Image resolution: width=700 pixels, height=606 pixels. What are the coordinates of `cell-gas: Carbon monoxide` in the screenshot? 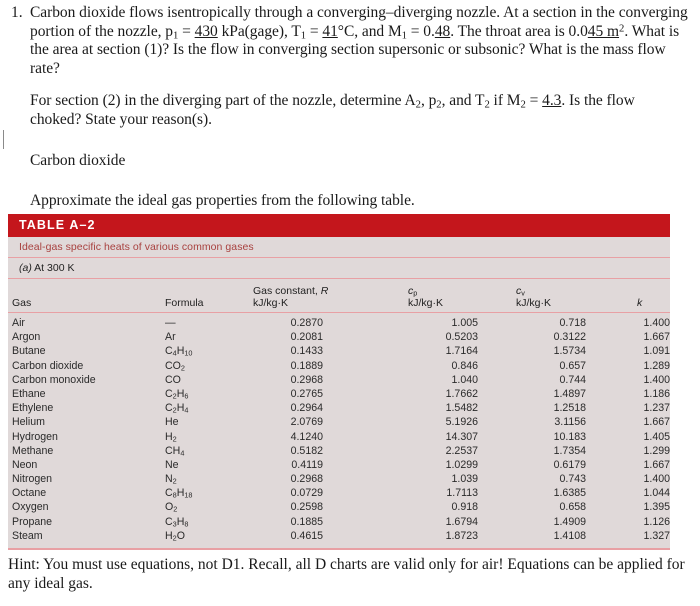 It's located at (54, 379).